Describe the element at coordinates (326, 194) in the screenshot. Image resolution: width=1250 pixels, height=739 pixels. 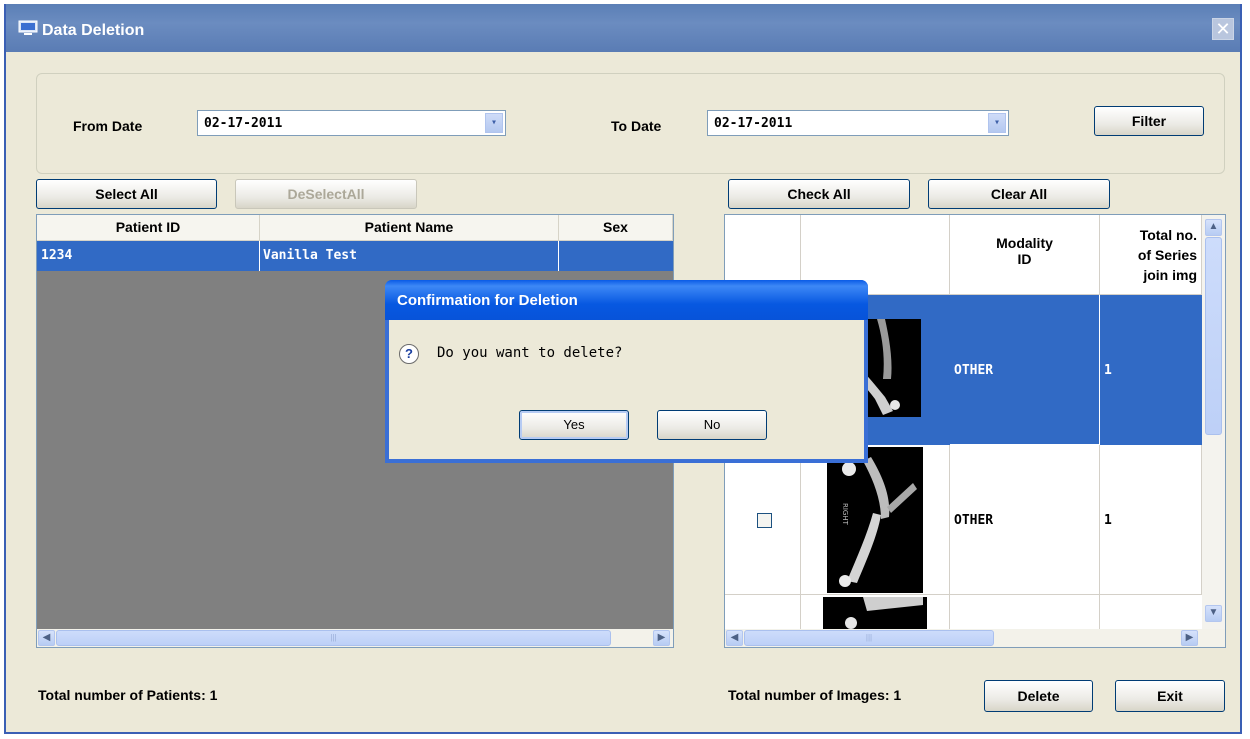
I see `deselect-all-button: DeSelectAll` at that location.